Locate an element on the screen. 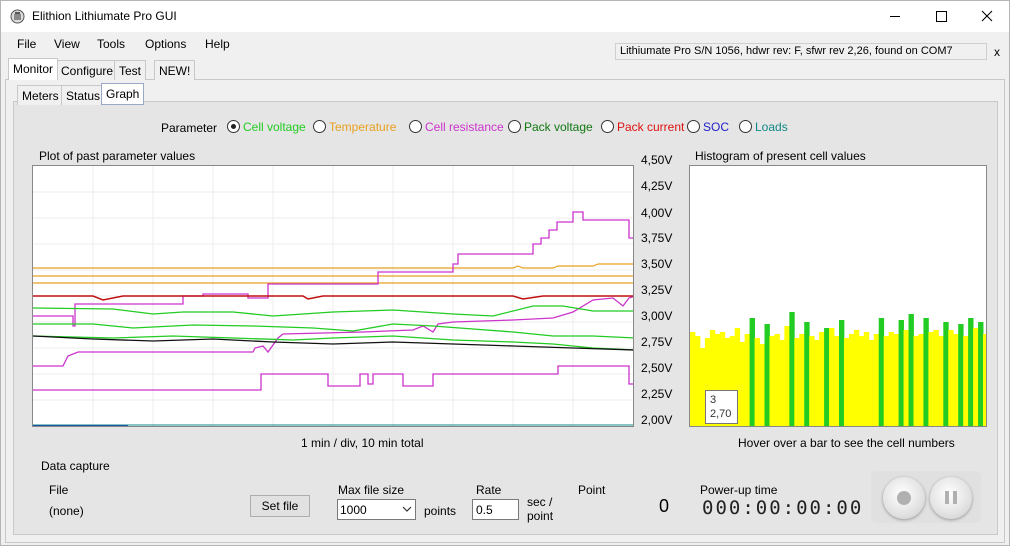 This screenshot has height=546, width=1010. tab-test: Test is located at coordinates (130, 70).